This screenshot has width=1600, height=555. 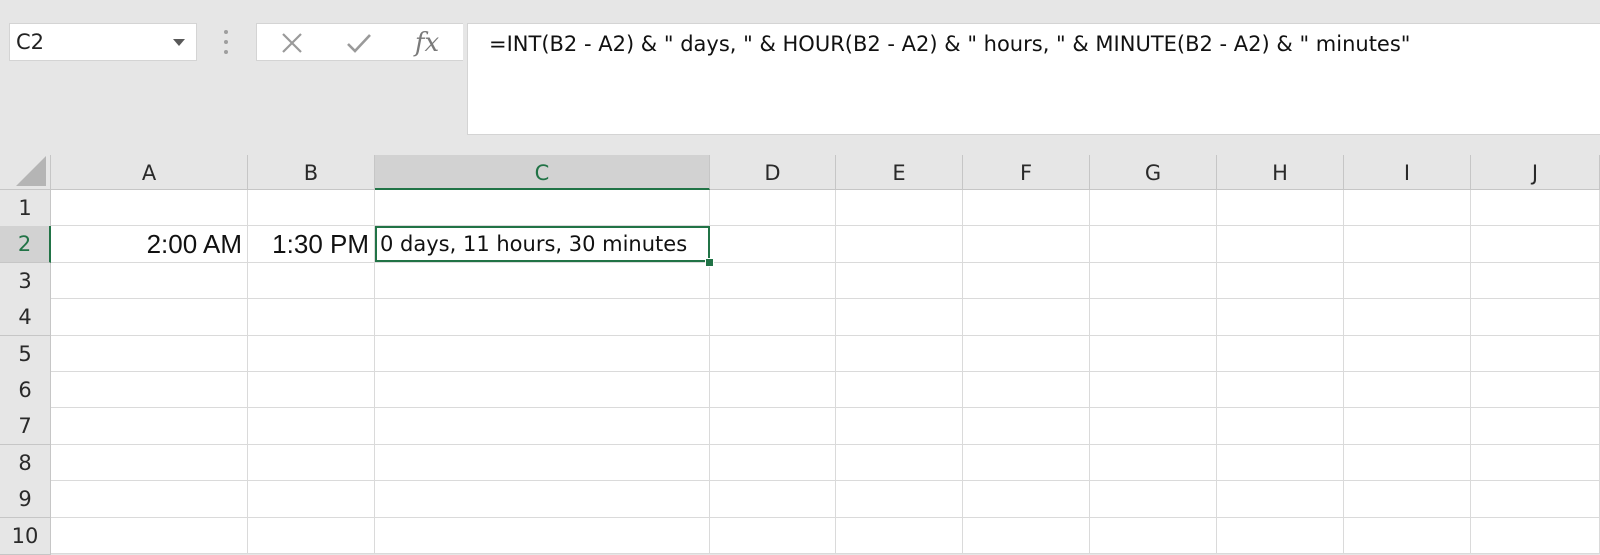 I want to click on cell-c2: 0 days, 11 hours, 30 minutes, so click(x=542, y=244).